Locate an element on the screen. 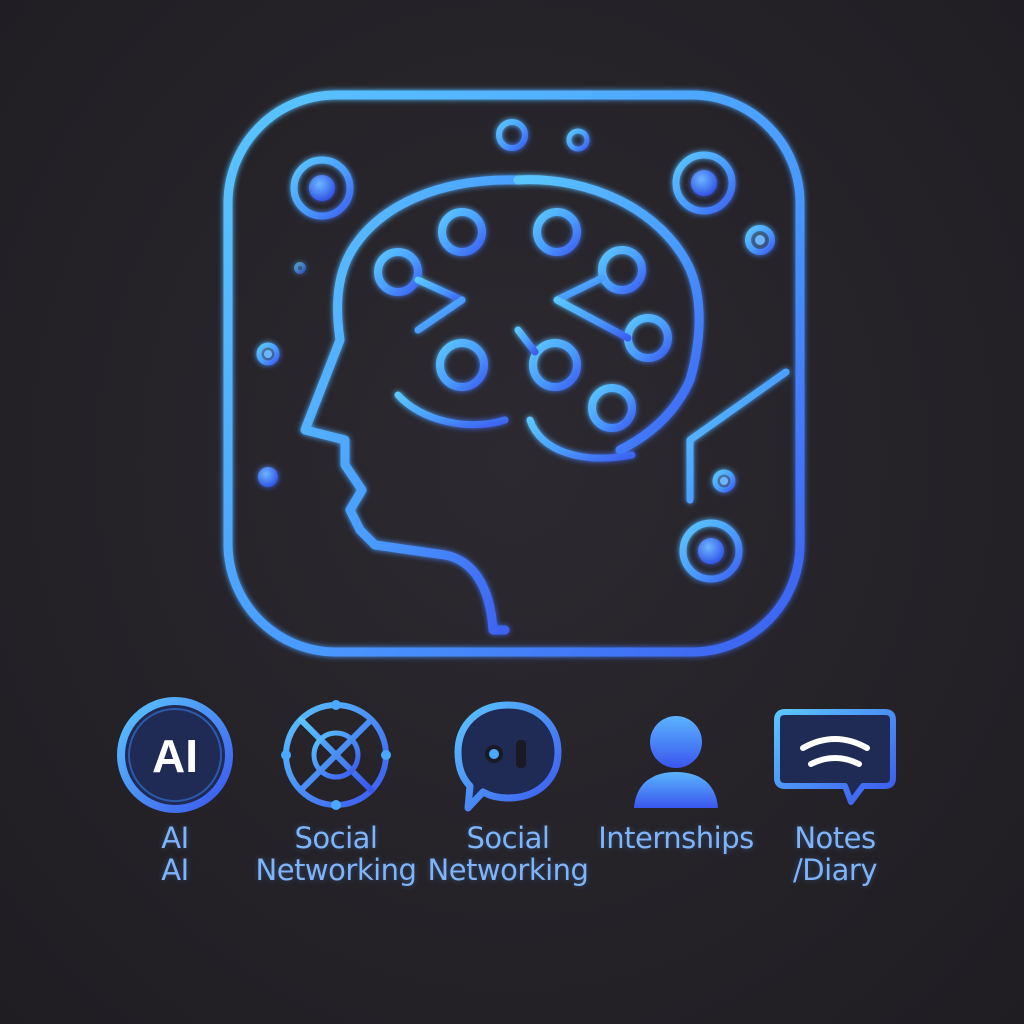 Image resolution: width=1024 pixels, height=1024 pixels. feature-social-networking-2: Social Networking is located at coordinates (508, 795).